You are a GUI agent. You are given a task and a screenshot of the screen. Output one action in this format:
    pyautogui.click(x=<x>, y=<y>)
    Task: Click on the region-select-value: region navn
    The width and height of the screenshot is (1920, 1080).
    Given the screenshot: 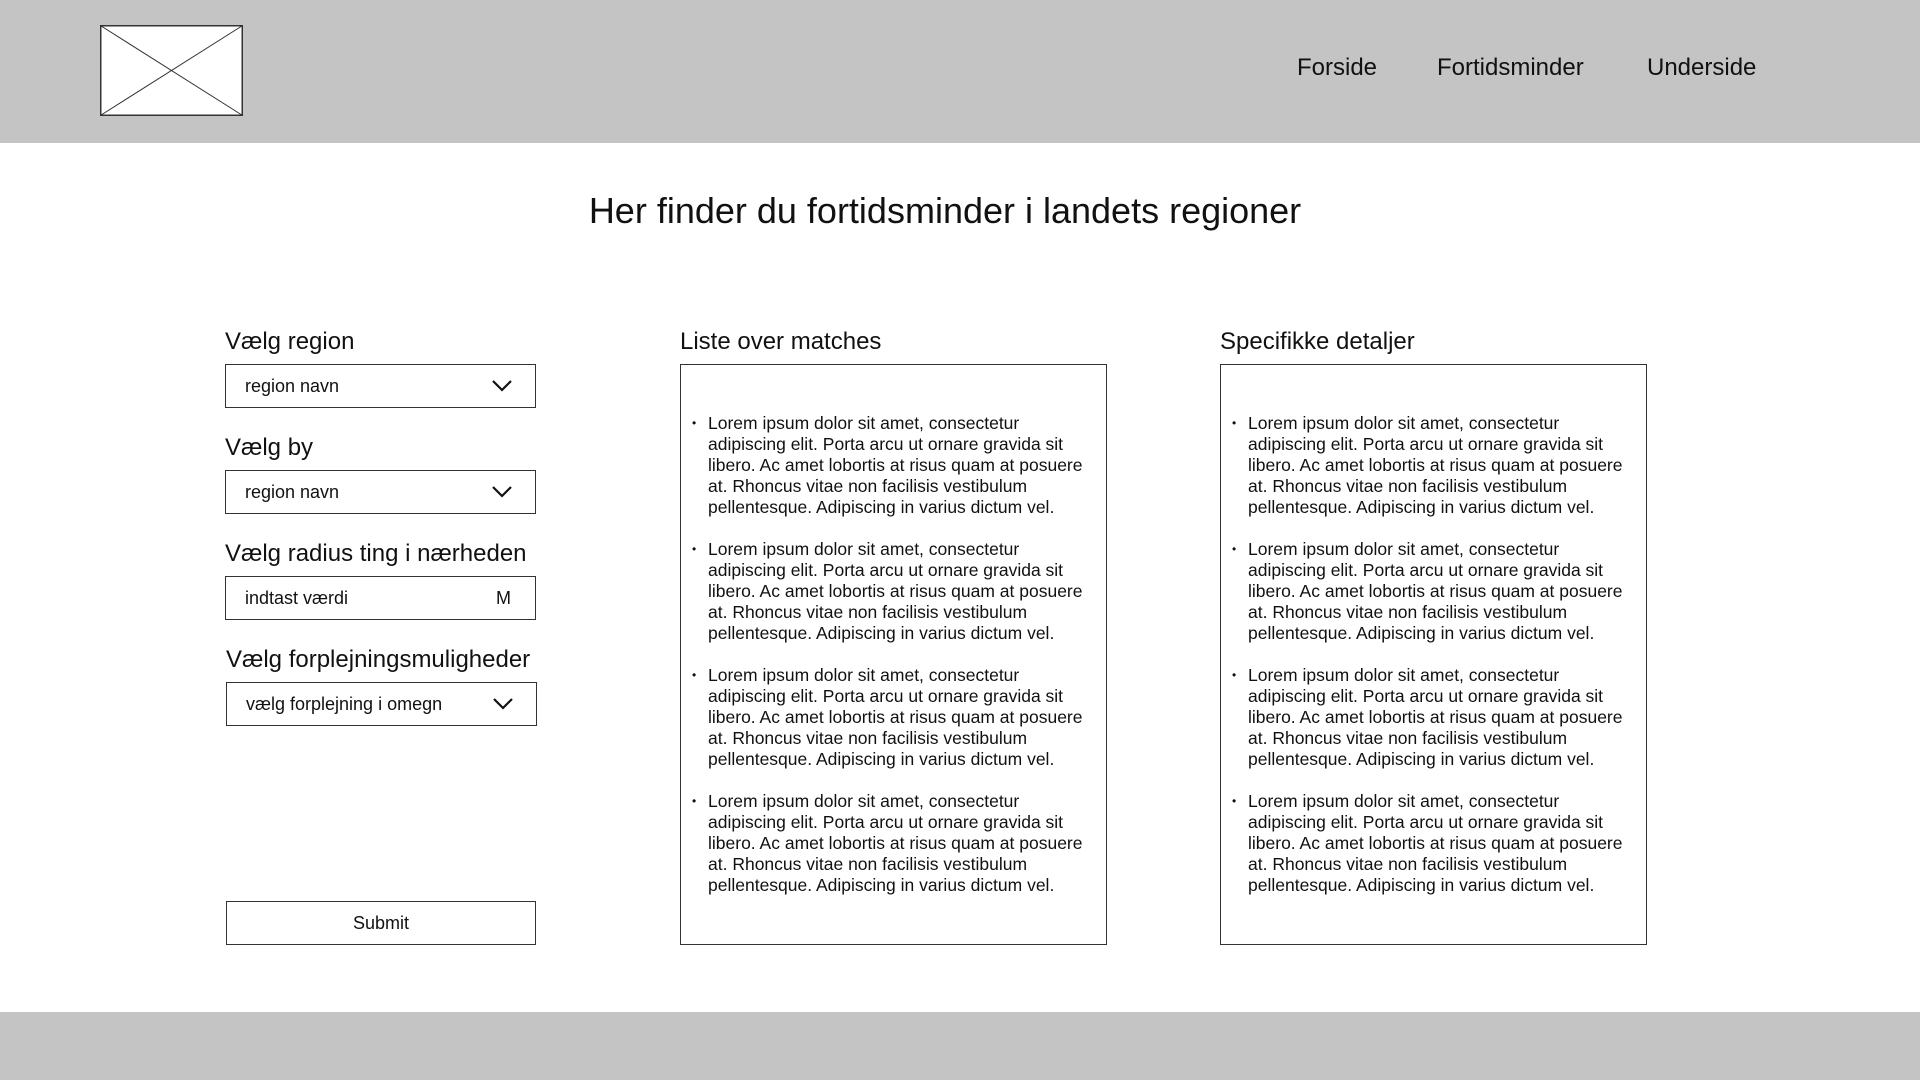 What is the action you would take?
    pyautogui.click(x=292, y=385)
    